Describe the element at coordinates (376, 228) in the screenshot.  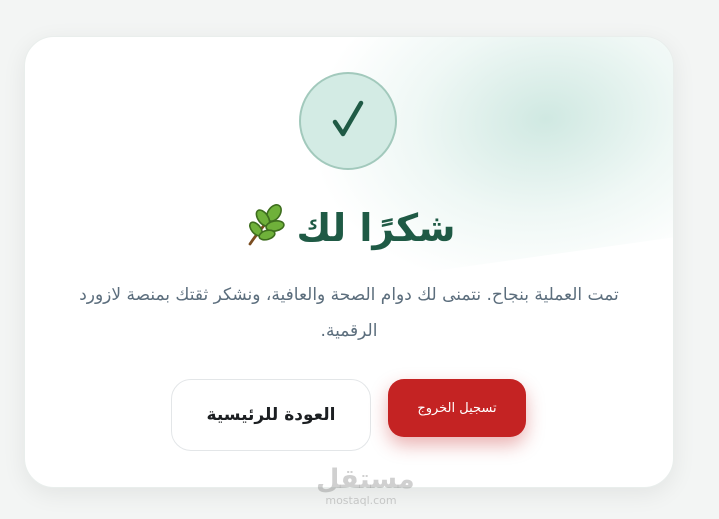
I see `page-title: شكرًا لك` at that location.